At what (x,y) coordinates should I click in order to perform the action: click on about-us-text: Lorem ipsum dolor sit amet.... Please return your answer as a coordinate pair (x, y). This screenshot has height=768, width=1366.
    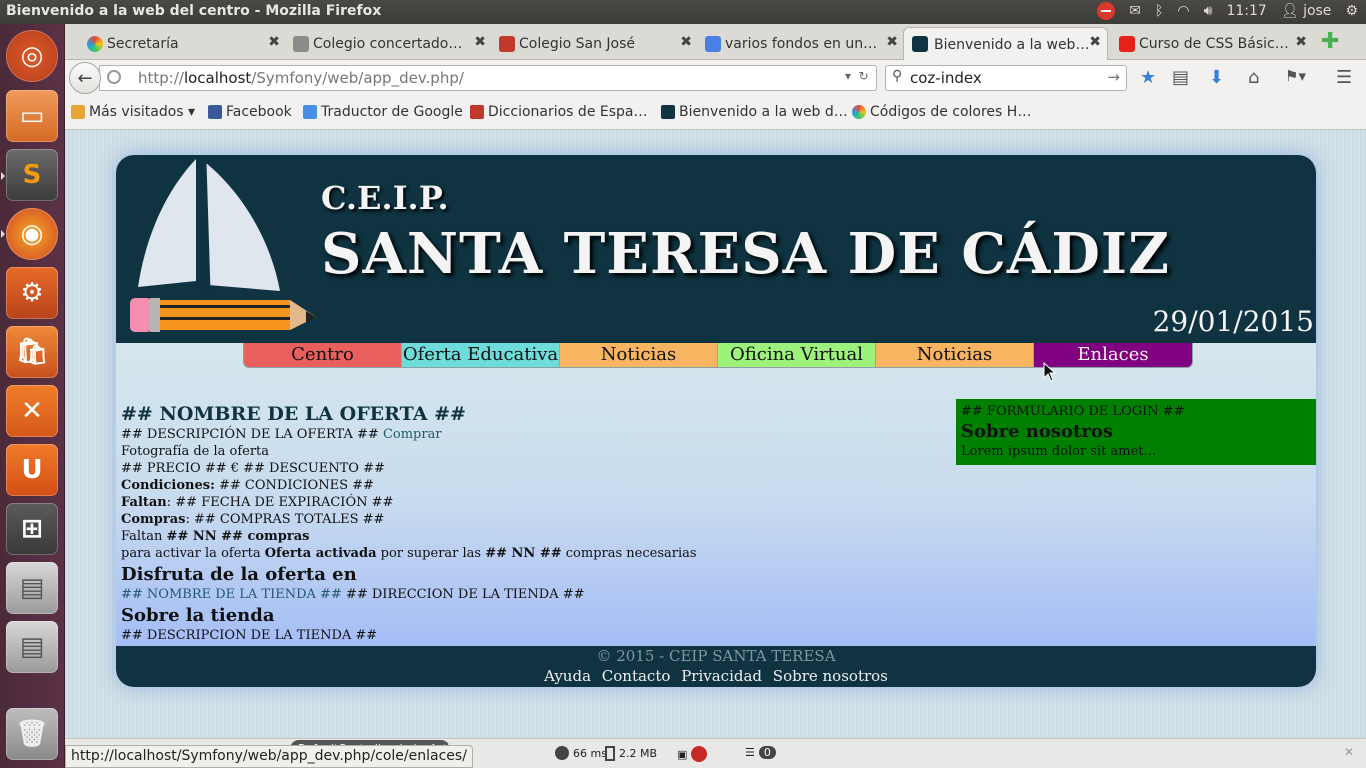
    Looking at the image, I should click on (1058, 451).